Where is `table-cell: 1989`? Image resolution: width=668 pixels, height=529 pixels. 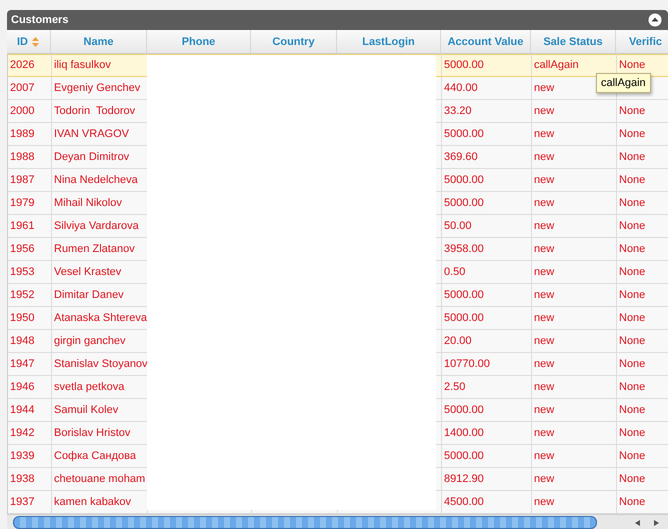 table-cell: 1989 is located at coordinates (22, 134).